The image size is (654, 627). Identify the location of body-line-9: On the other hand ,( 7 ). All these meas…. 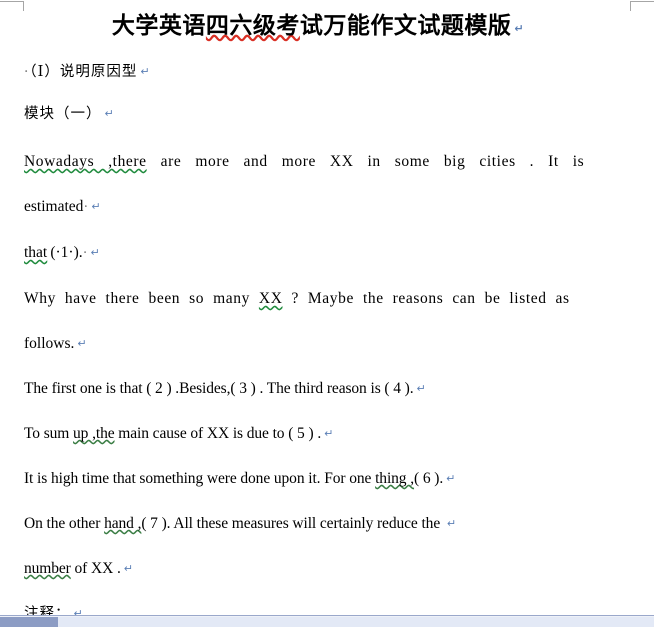
(327, 523).